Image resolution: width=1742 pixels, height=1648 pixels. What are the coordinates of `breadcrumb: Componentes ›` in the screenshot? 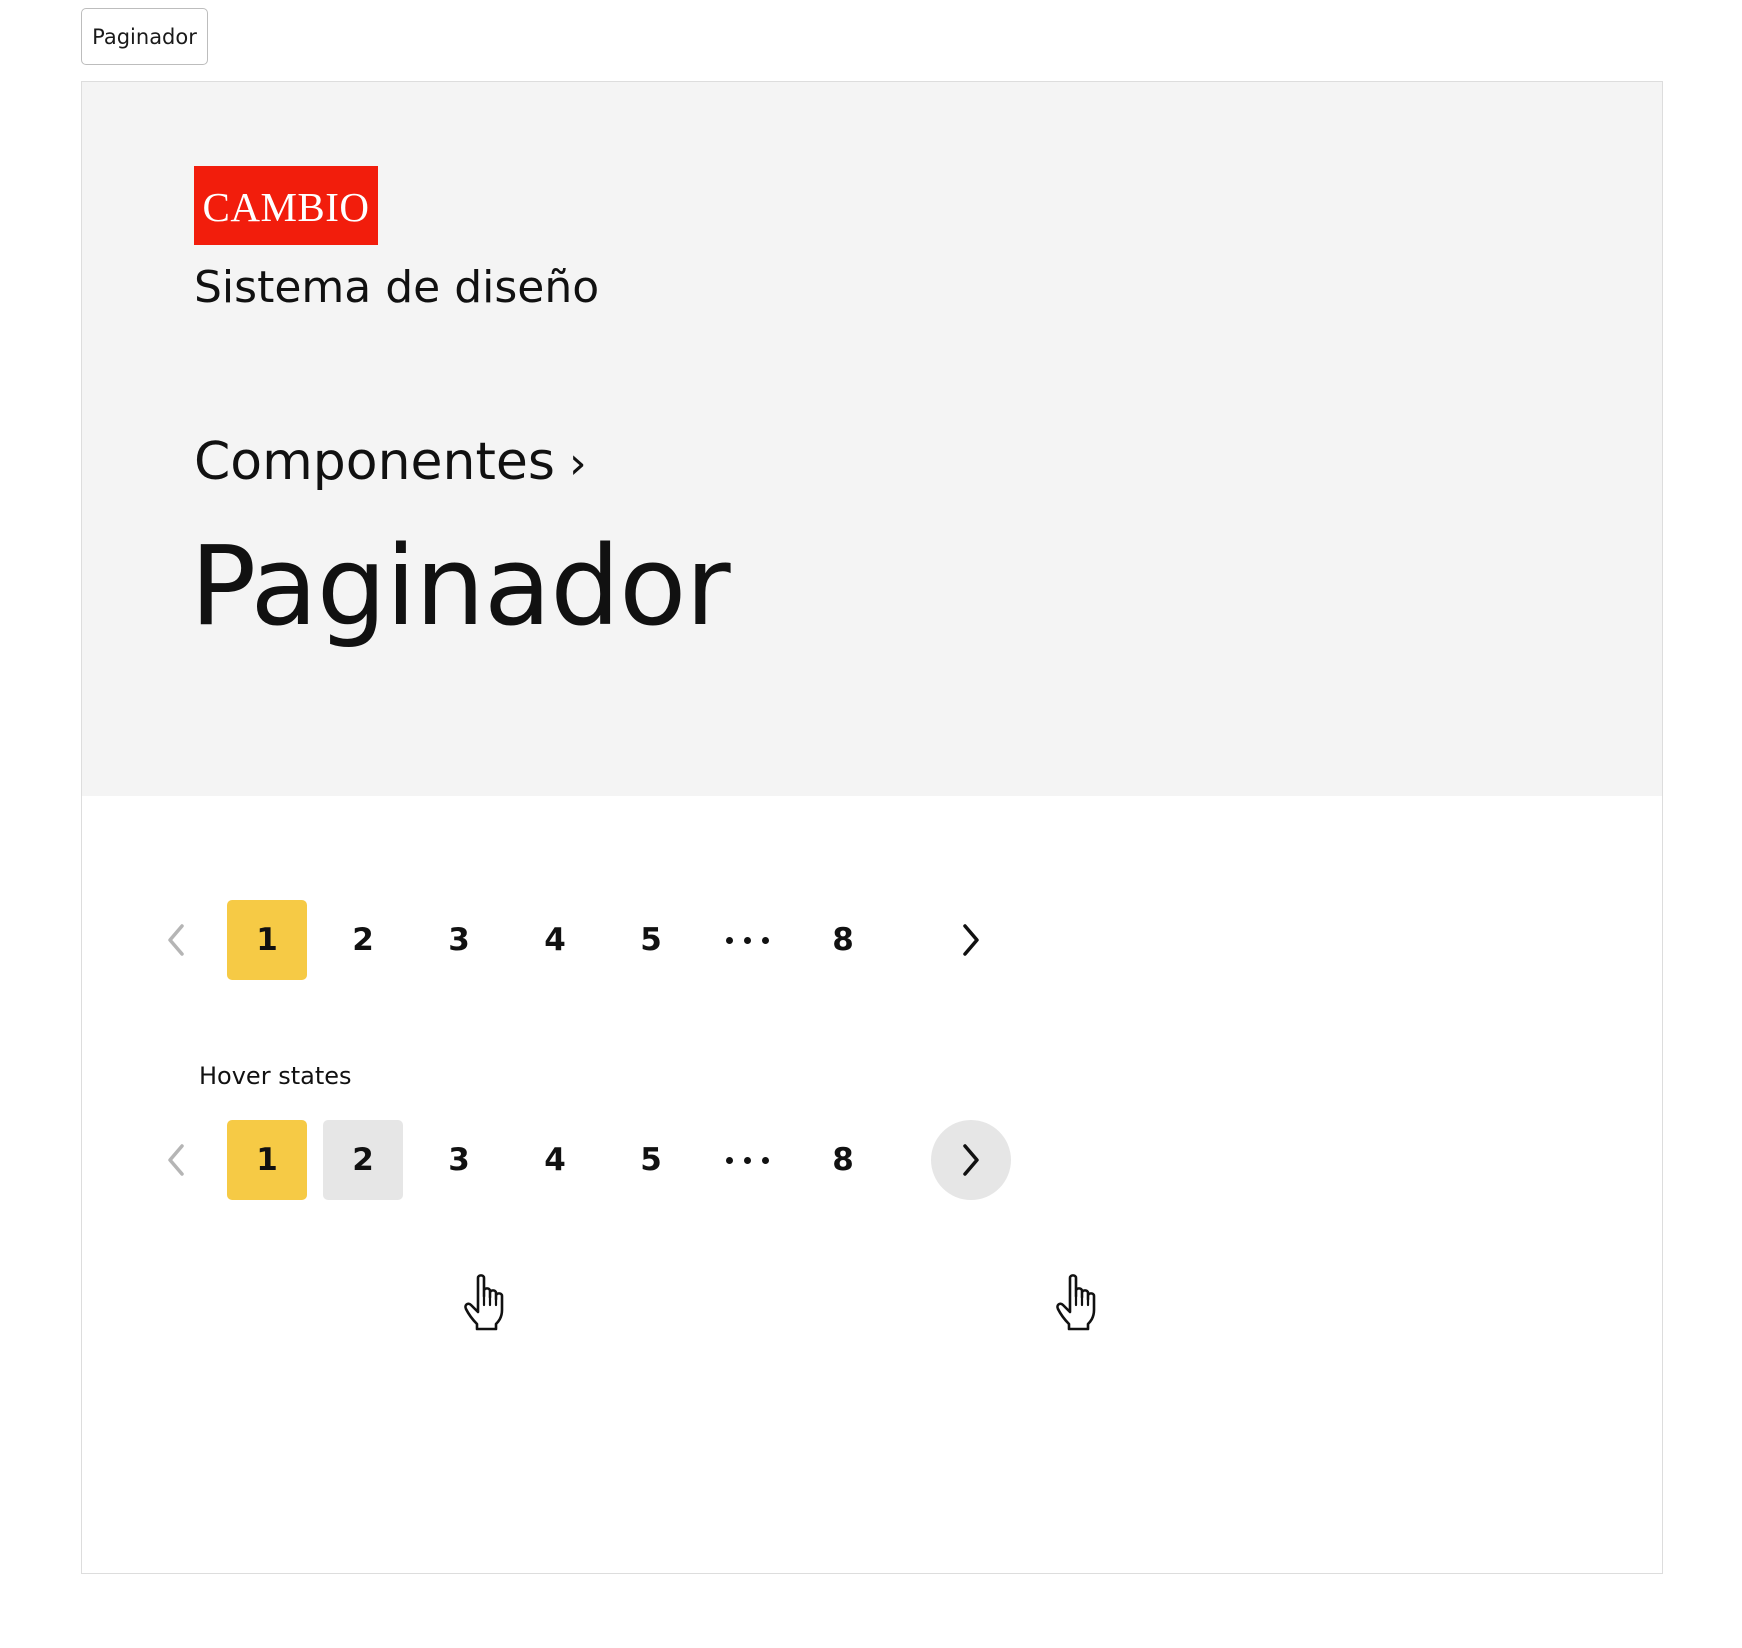 It's located at (390, 462).